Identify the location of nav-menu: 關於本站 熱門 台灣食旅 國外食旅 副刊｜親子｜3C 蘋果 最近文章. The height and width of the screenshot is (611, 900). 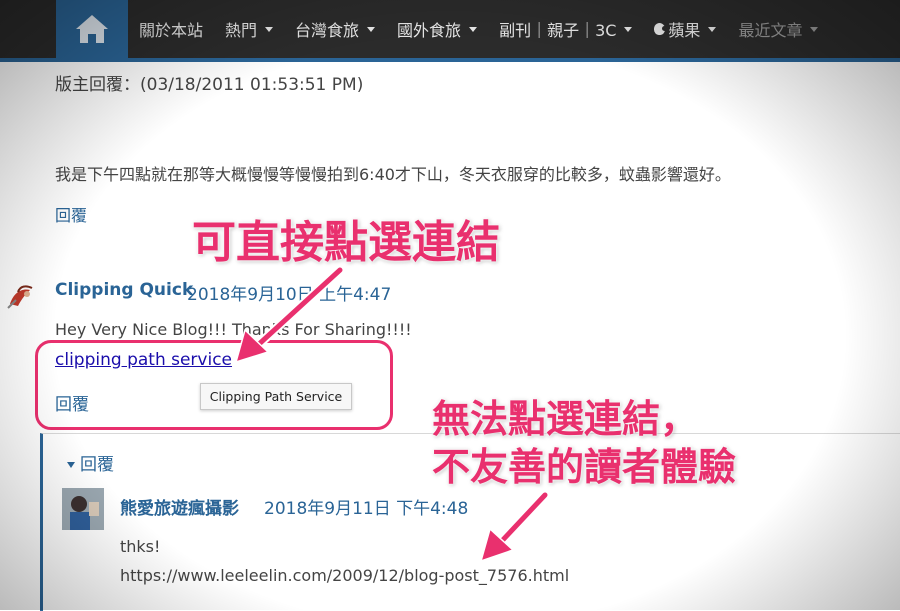
(478, 29).